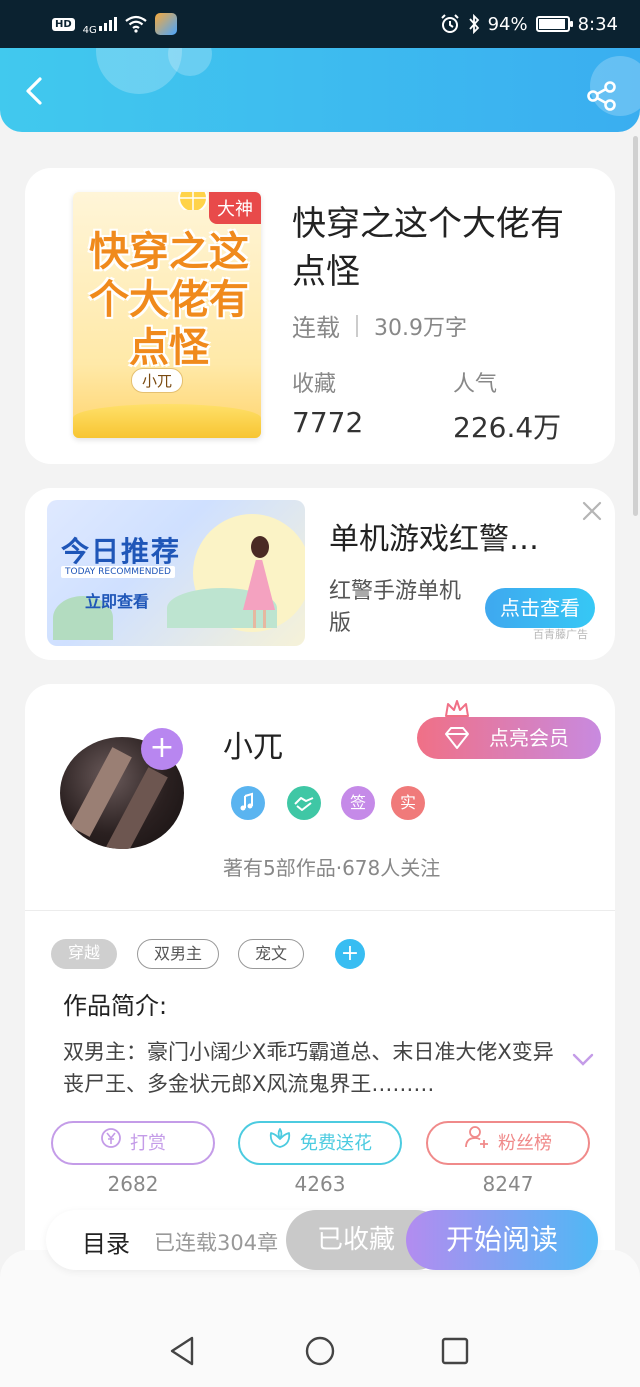 The height and width of the screenshot is (1387, 640). I want to click on ad-view-button: 点击查看, so click(540, 608).